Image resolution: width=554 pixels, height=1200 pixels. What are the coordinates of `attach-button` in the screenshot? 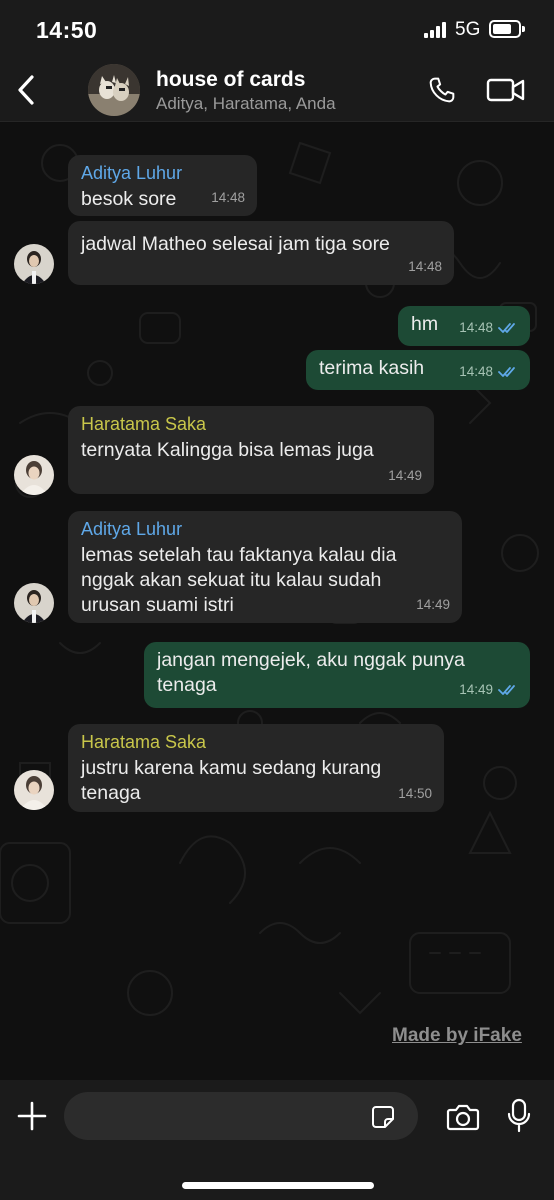 It's located at (32, 1116).